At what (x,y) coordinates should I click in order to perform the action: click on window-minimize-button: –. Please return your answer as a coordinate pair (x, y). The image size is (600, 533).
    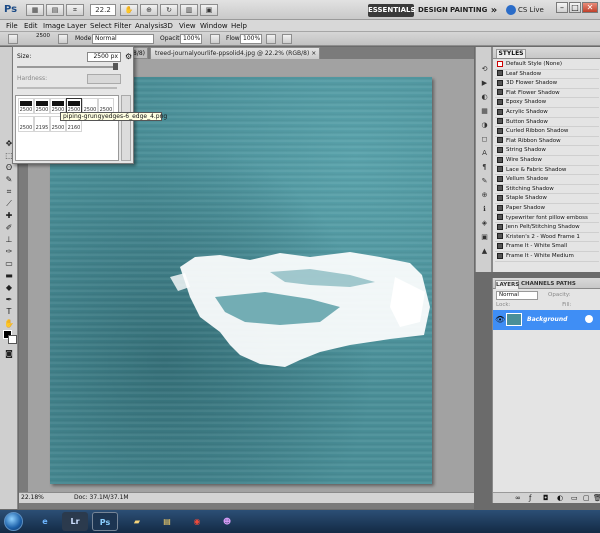
    Looking at the image, I should click on (562, 7).